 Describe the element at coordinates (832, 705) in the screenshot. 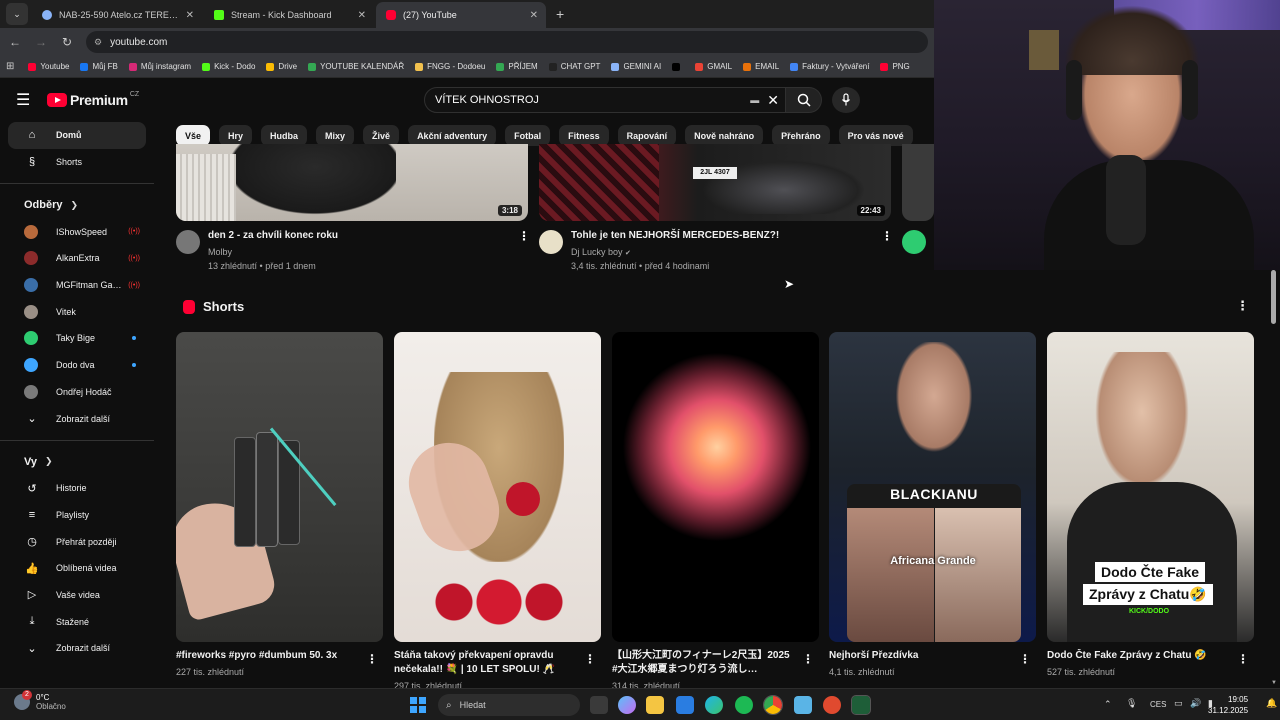

I see `obs-icon` at that location.